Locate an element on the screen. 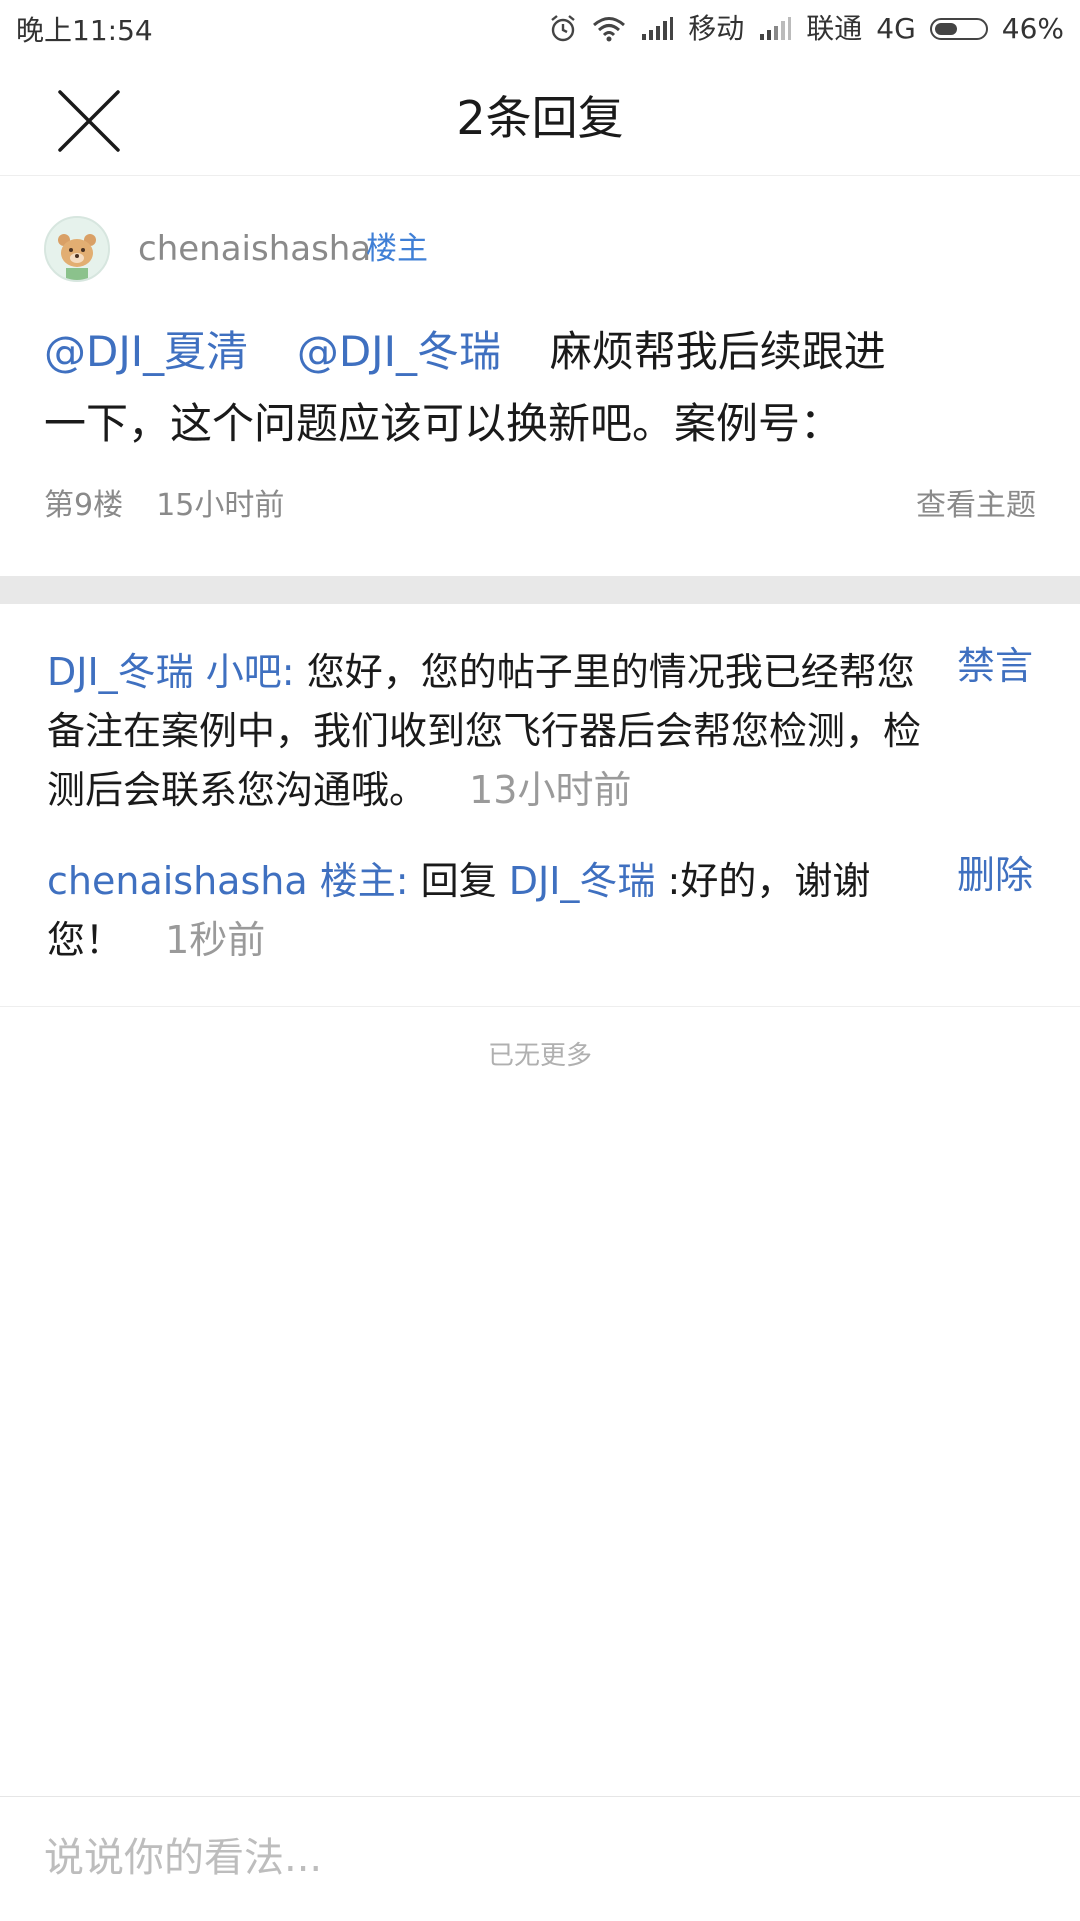 This screenshot has width=1080, height=1921. comment-input is located at coordinates (539, 1858).